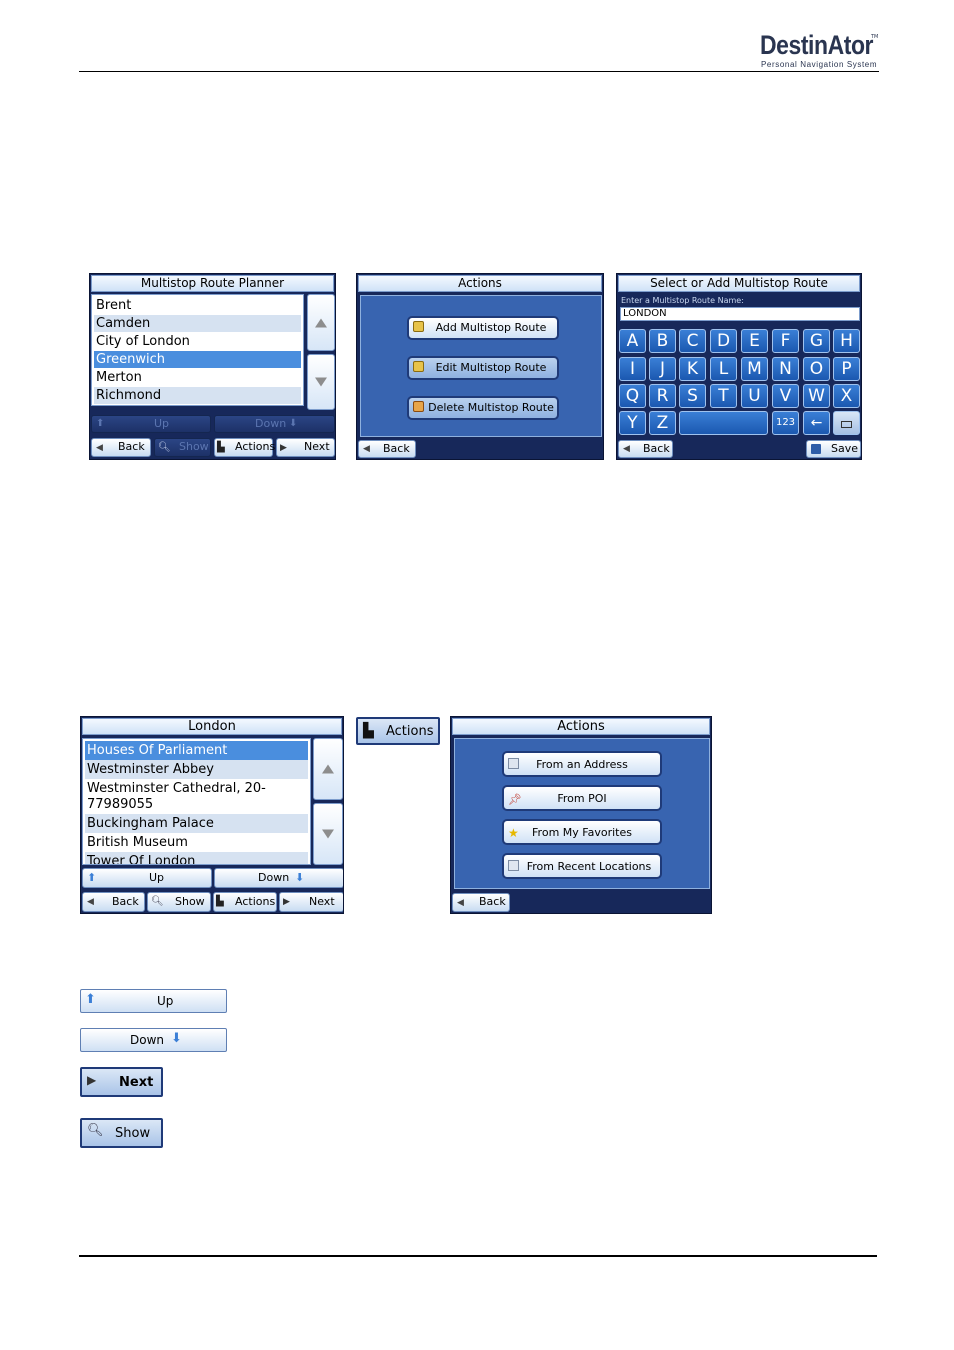 The width and height of the screenshot is (954, 1350). I want to click on actions-button-large: ▙ Actions, so click(398, 731).